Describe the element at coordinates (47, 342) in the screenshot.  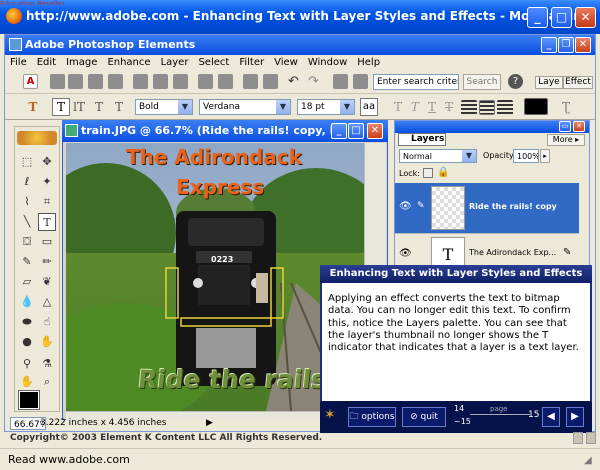
I see `burn-tool-icon: ✋` at that location.